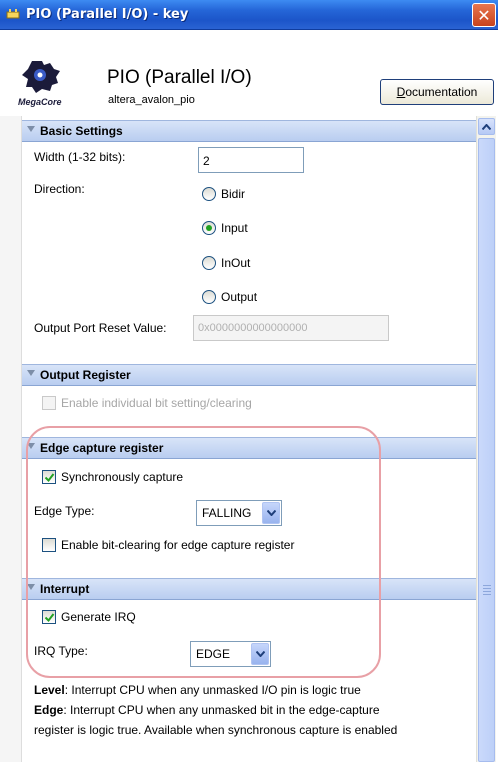 The height and width of the screenshot is (762, 498). I want to click on left-margin, so click(11, 439).